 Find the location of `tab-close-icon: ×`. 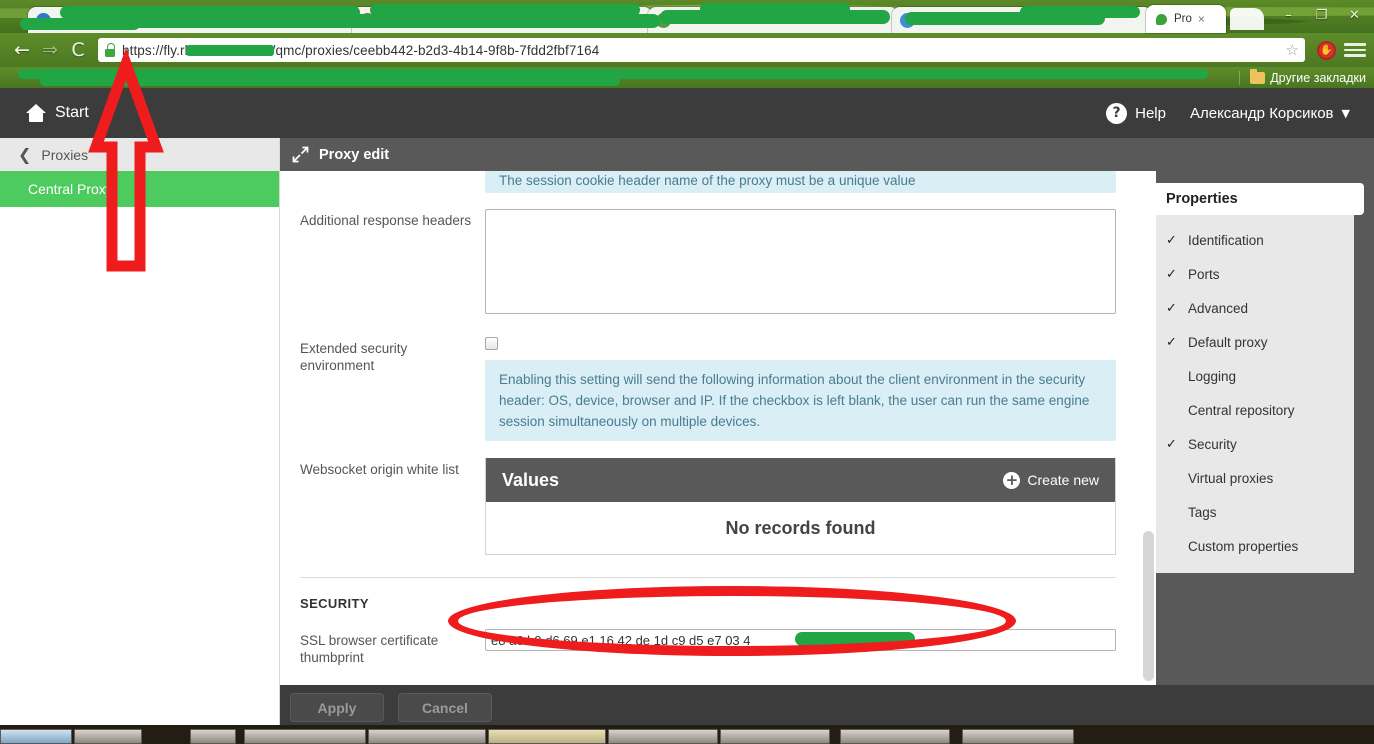

tab-close-icon: × is located at coordinates (1201, 19).